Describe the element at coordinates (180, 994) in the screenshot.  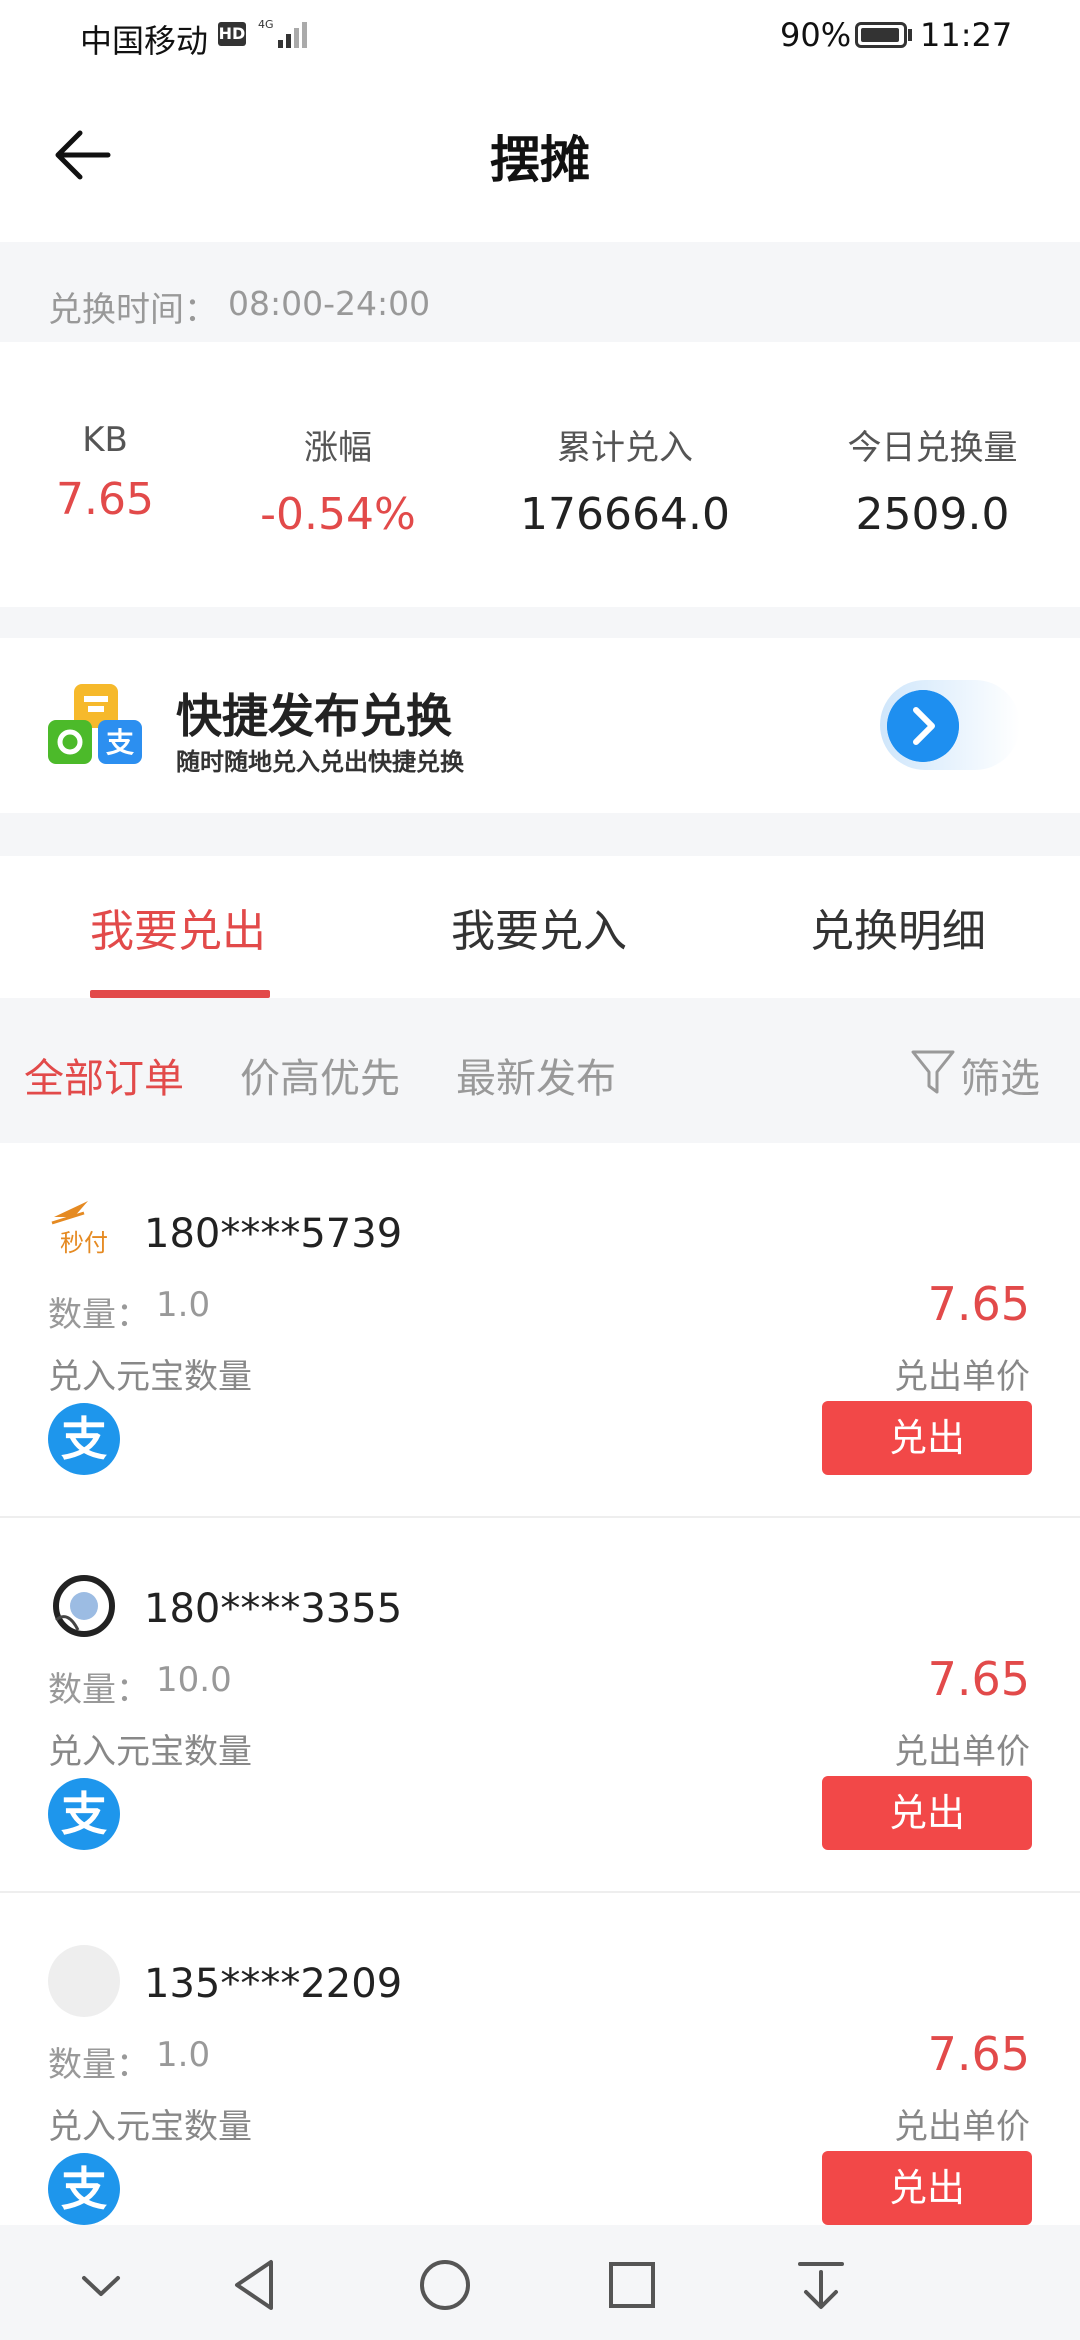
I see `active-tab-indicator` at that location.